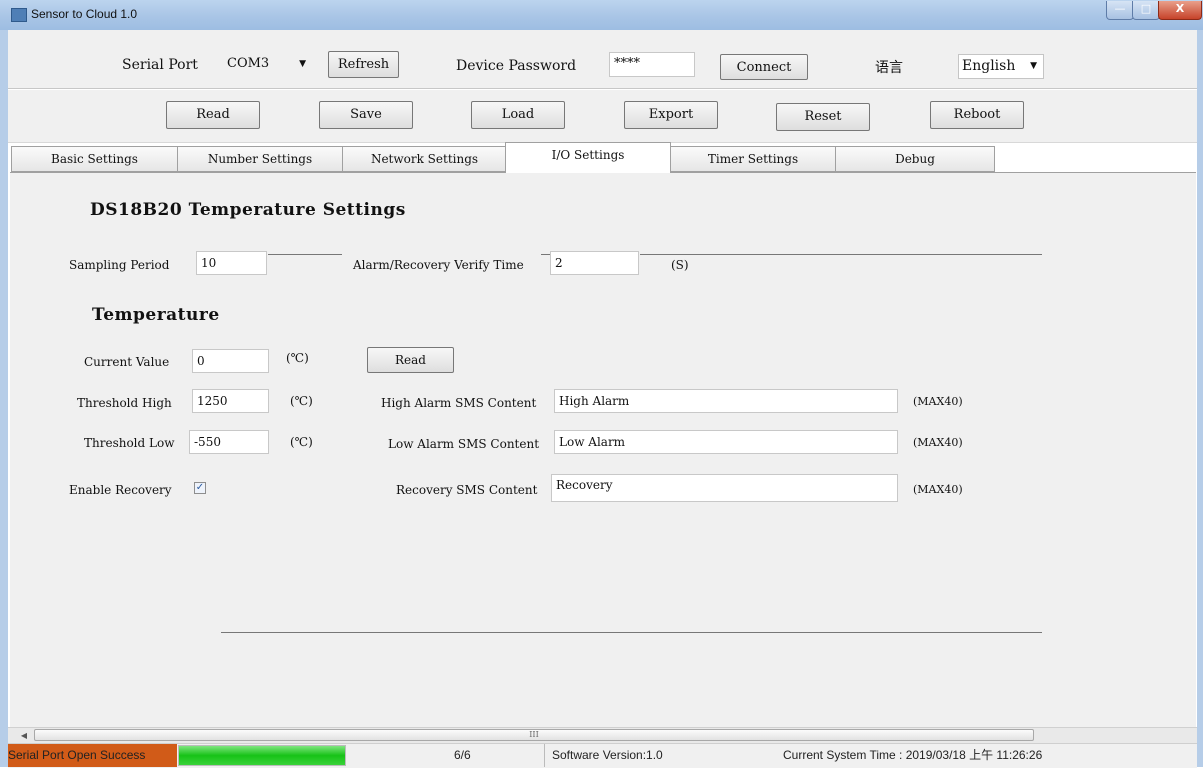 This screenshot has width=1203, height=768. I want to click on enable-recovery-checkbox: ✓, so click(200, 488).